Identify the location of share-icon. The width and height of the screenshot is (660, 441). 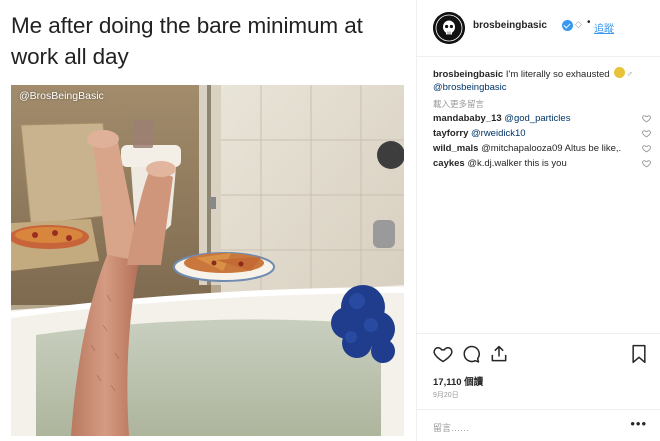
(499, 354).